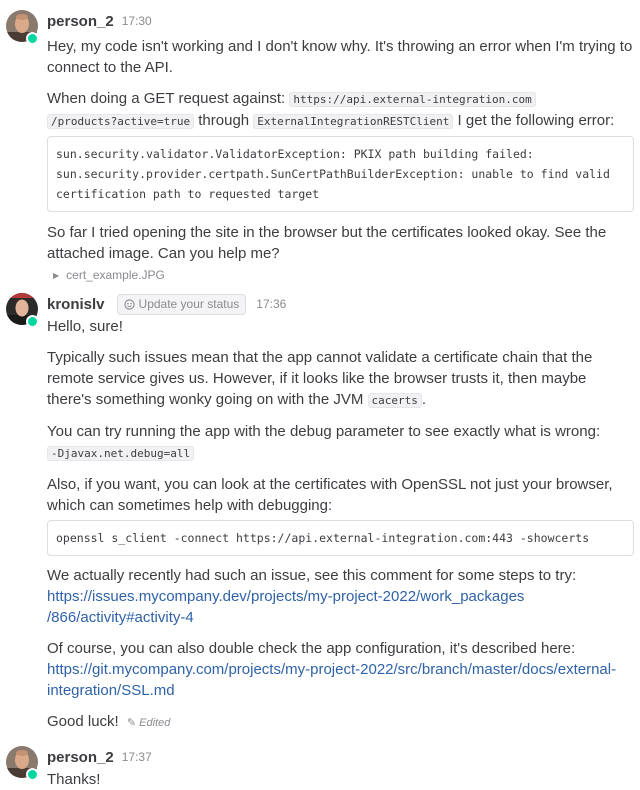 This screenshot has height=790, width=640. I want to click on post-header: kronislv Update your status 17:36, so click(340, 304).